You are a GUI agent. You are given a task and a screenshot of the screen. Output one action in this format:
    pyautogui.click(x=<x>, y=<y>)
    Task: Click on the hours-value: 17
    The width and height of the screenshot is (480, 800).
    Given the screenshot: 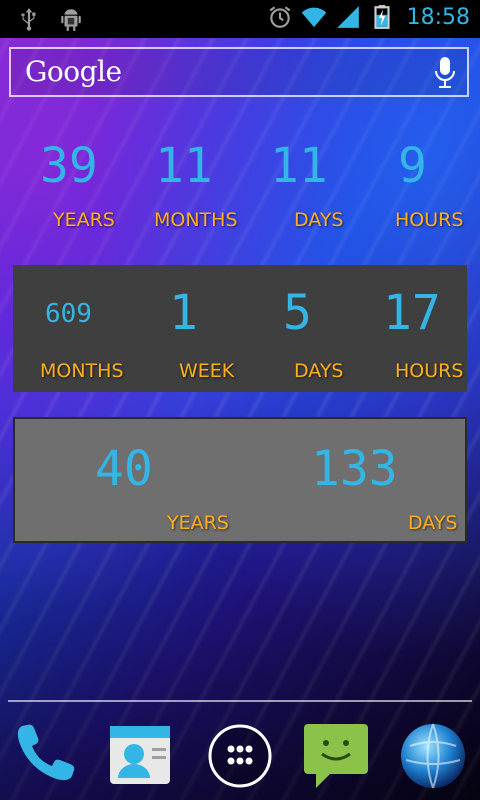 What is the action you would take?
    pyautogui.click(x=412, y=313)
    